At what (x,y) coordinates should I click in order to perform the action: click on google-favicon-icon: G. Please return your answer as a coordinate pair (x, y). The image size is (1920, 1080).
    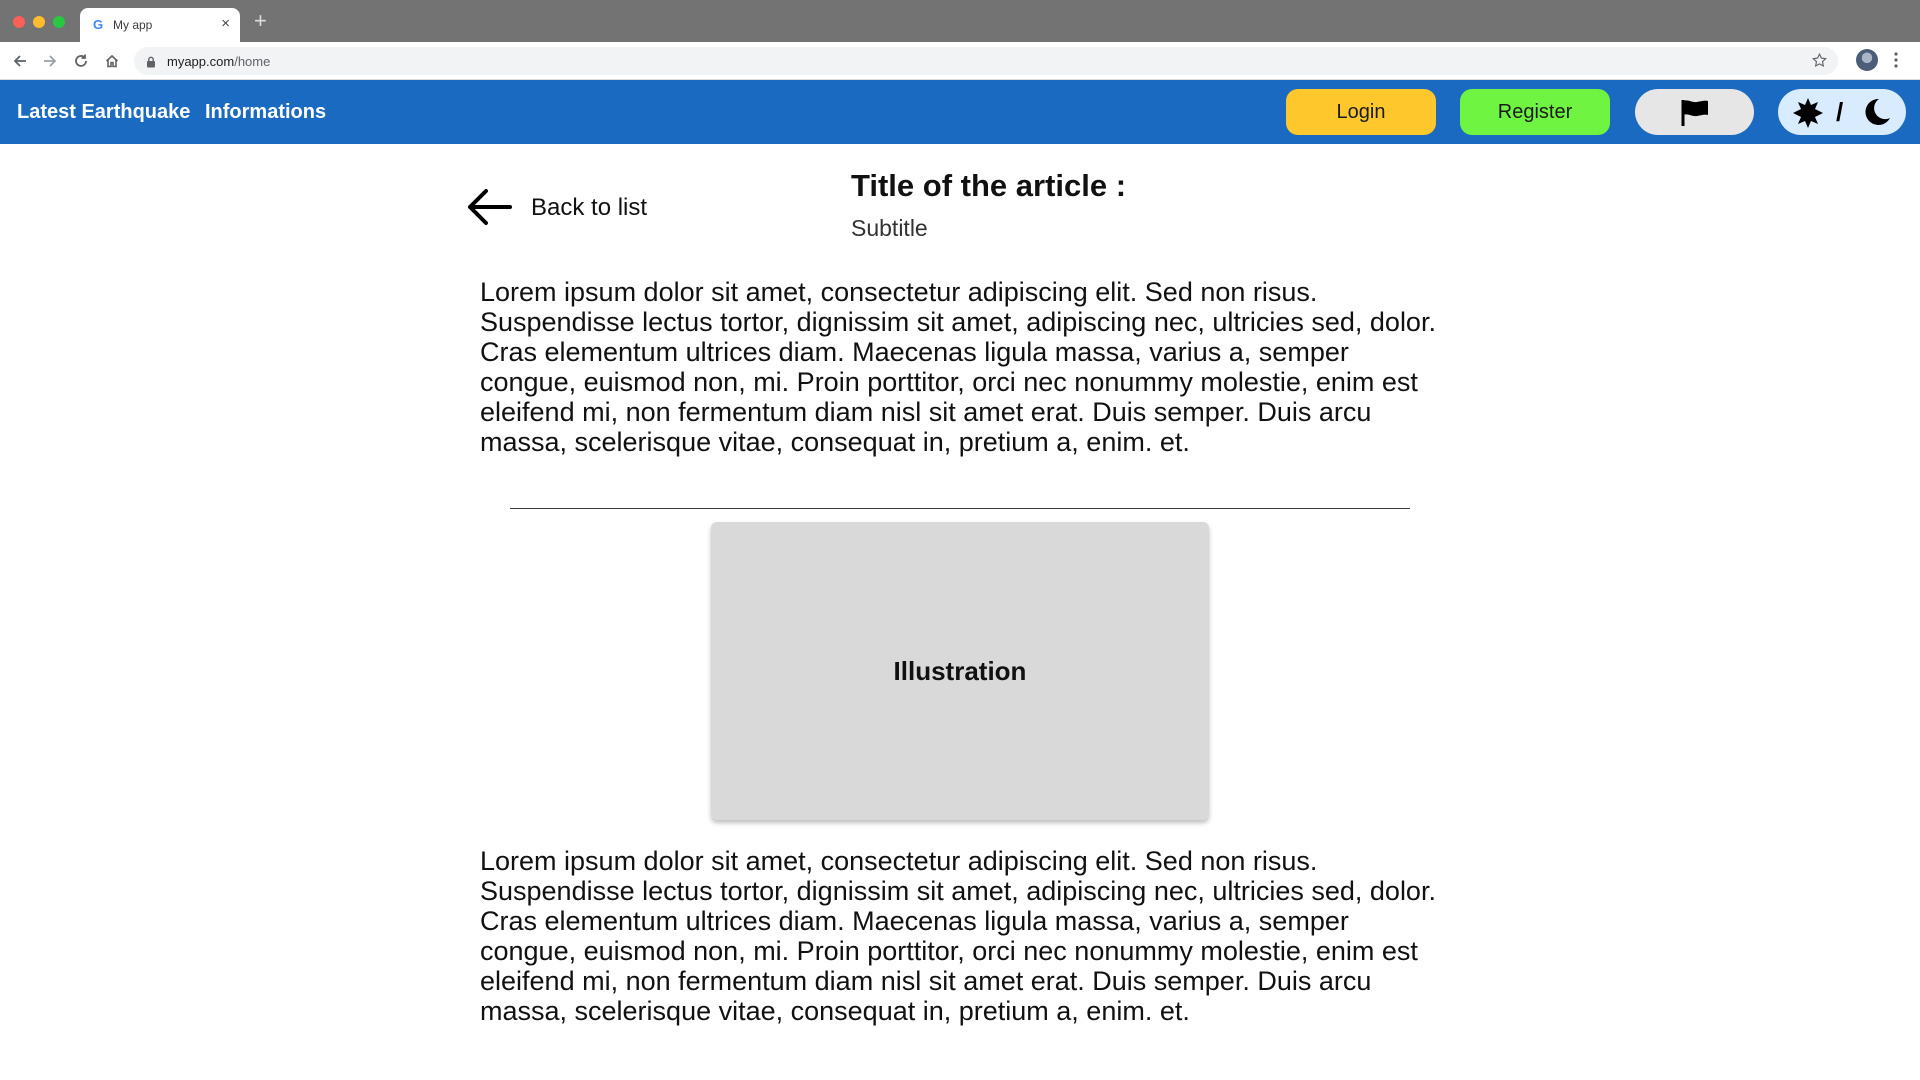
    Looking at the image, I should click on (98, 24).